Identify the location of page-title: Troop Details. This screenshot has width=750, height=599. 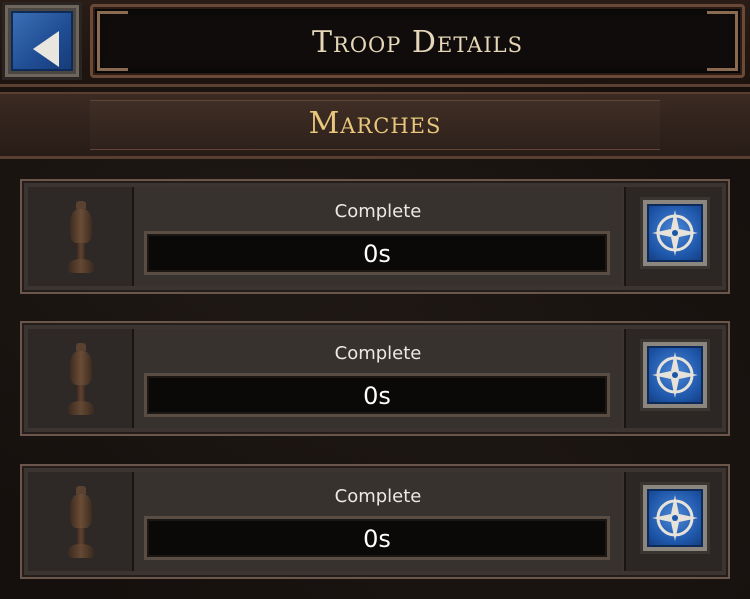
(417, 42).